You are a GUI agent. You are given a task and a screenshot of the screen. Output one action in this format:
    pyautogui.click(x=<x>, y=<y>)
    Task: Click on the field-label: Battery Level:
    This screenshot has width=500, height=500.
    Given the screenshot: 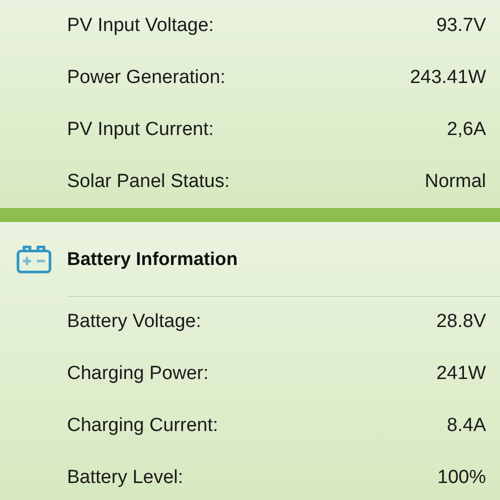 What is the action you would take?
    pyautogui.click(x=125, y=478)
    